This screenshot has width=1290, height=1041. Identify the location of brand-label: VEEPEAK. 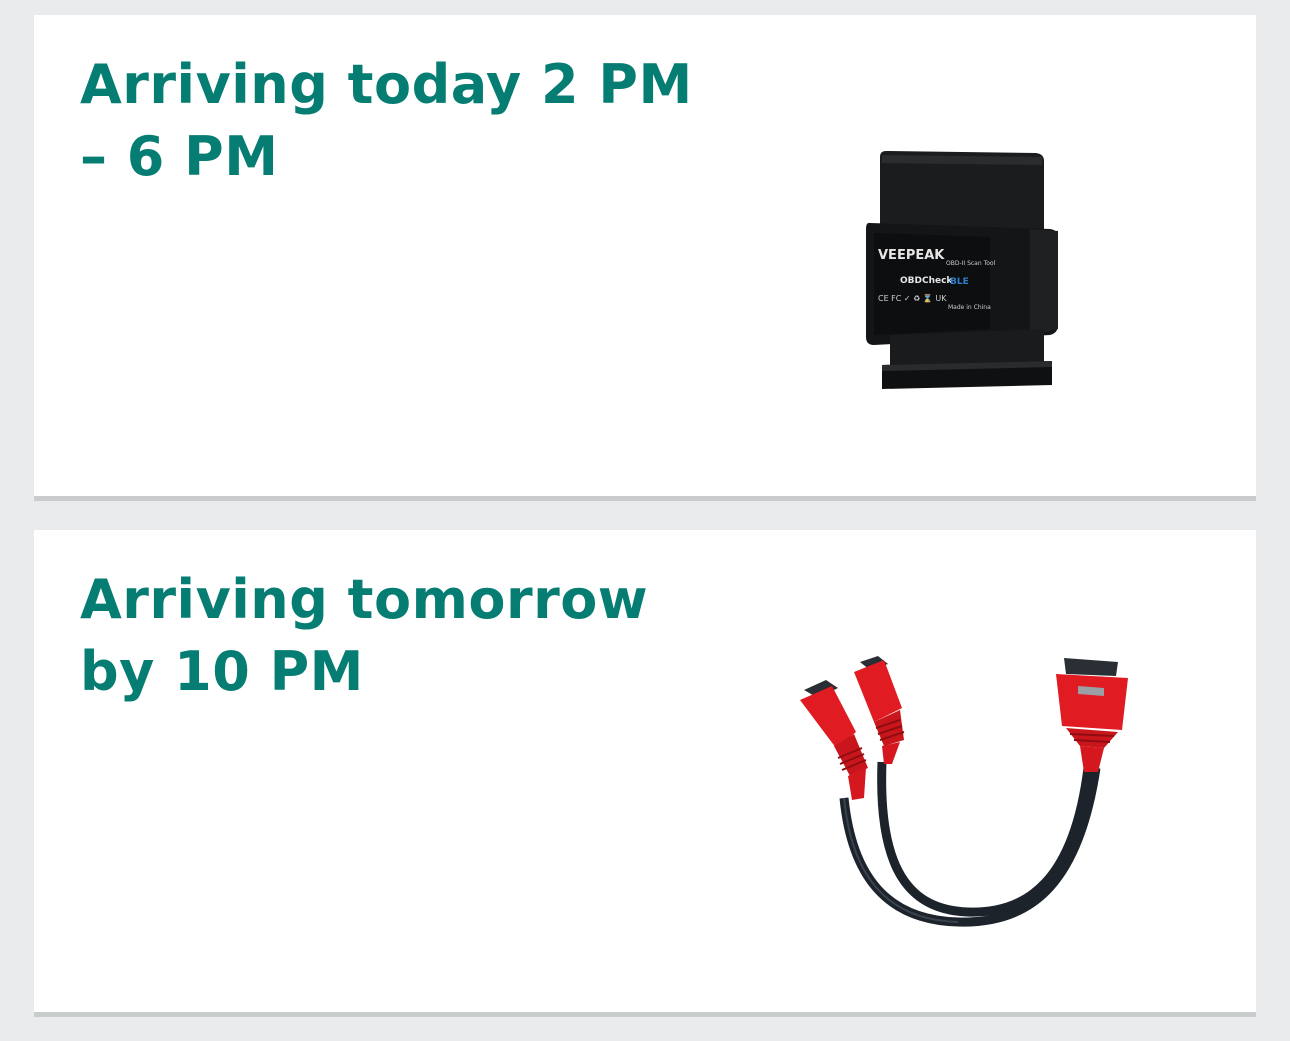
(911, 255).